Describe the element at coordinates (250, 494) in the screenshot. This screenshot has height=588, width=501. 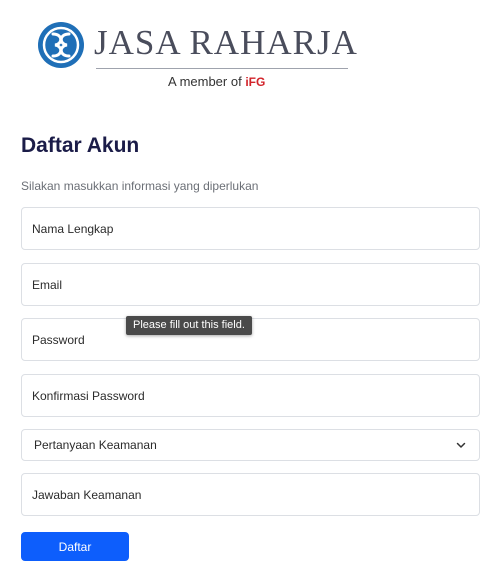
I see `security-answer-input` at that location.